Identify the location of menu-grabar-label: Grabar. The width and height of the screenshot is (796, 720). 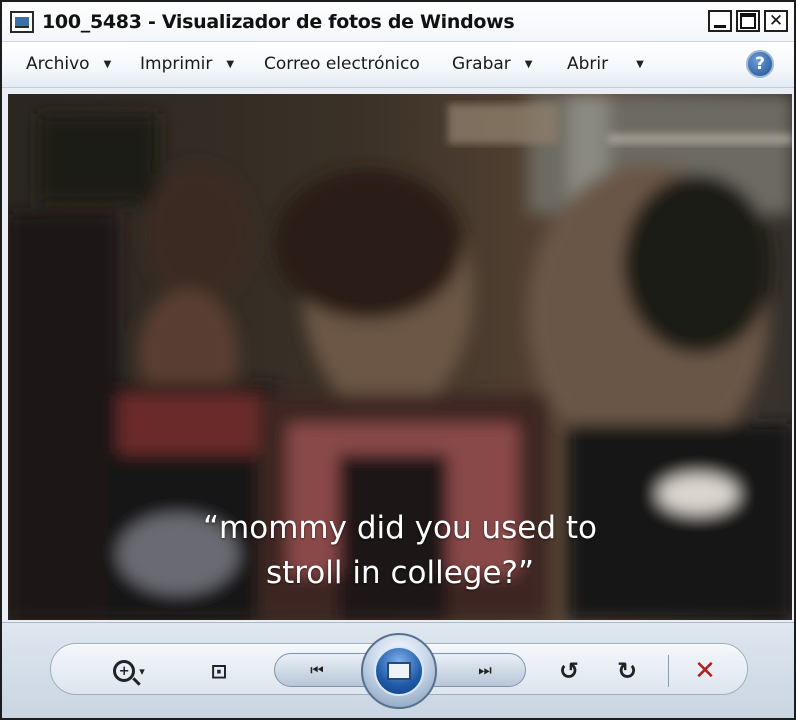
(481, 64).